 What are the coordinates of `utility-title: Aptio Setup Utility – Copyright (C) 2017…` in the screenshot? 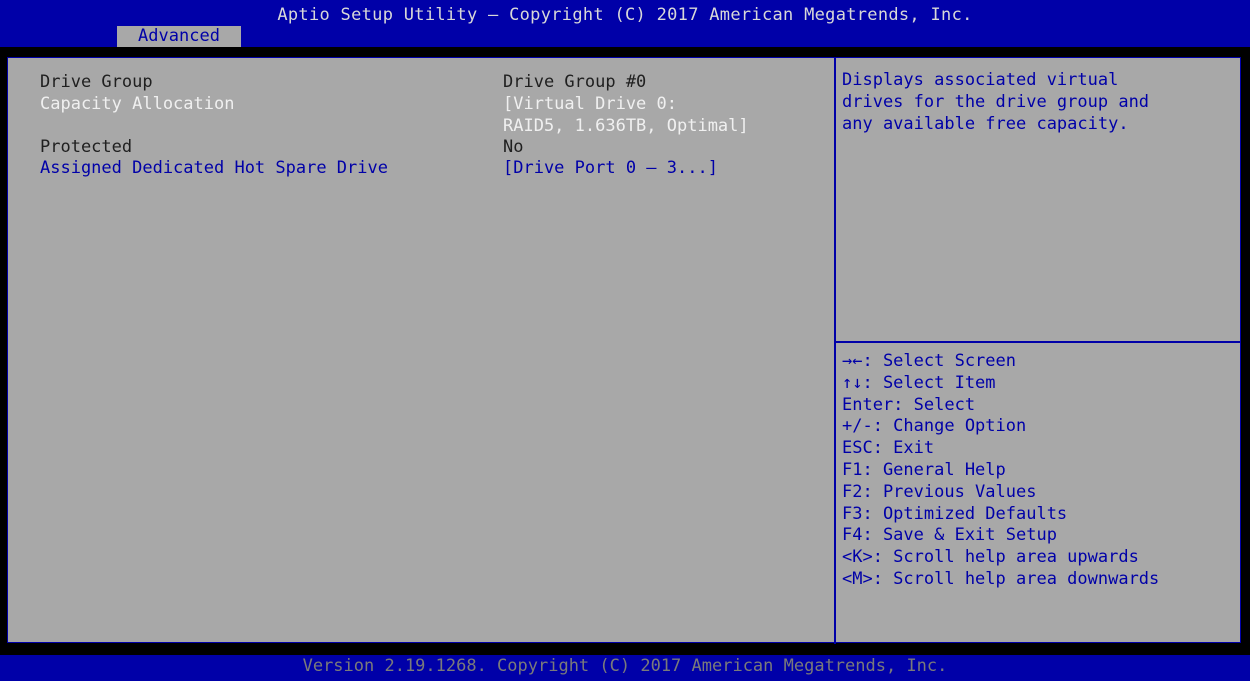 It's located at (625, 15).